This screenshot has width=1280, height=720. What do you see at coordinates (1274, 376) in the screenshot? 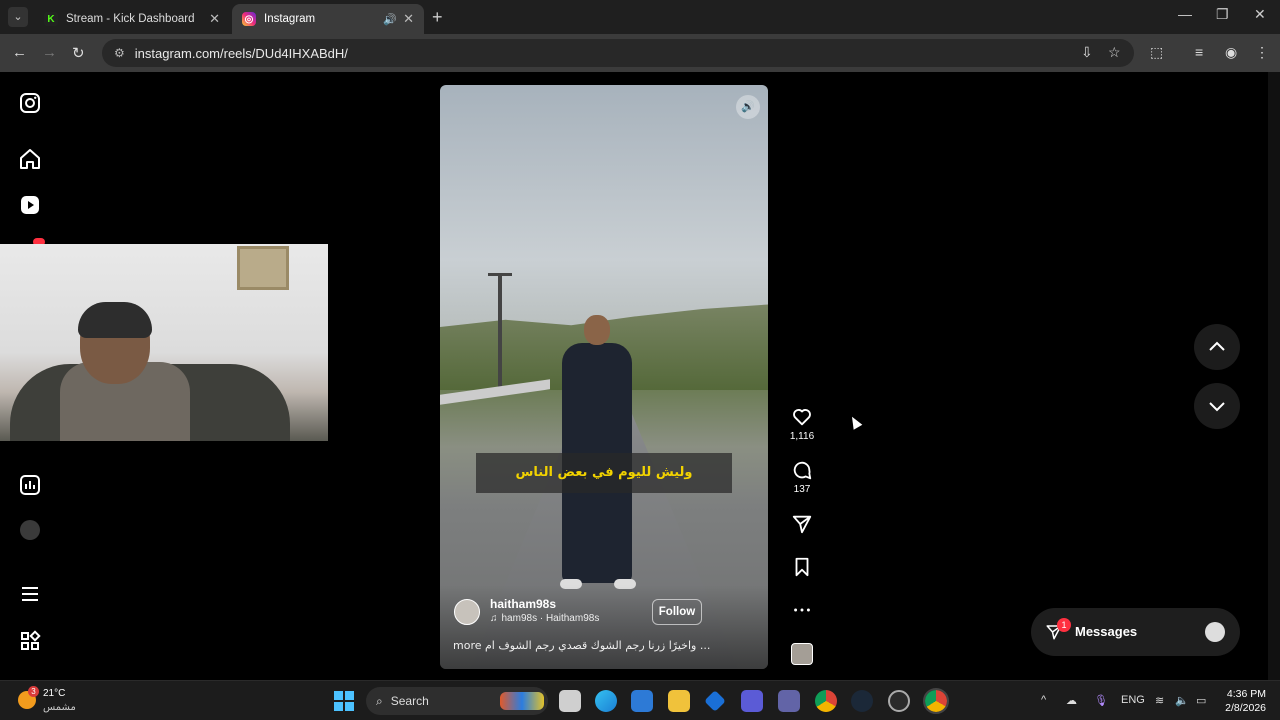
I see `page-scrollbar` at bounding box center [1274, 376].